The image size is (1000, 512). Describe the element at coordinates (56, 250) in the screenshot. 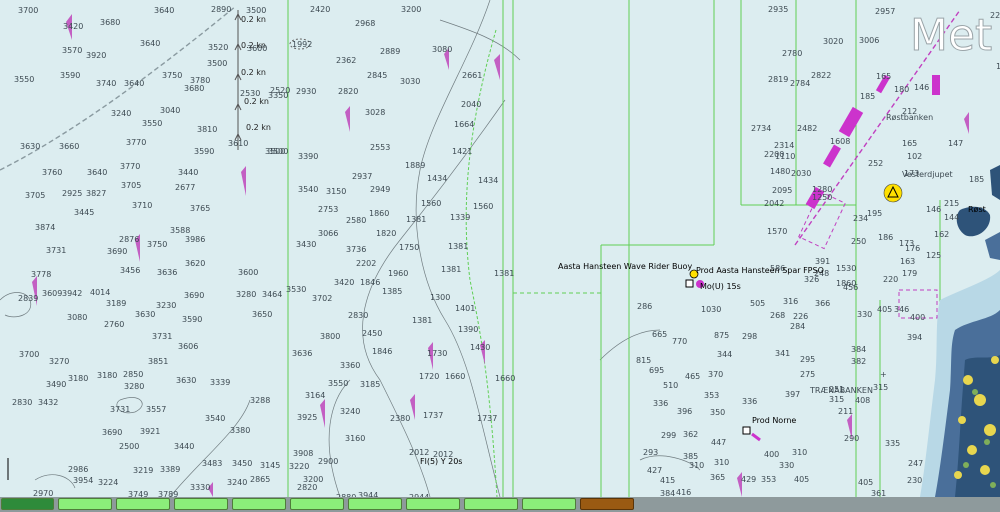

I see `depth-sounding: 3731` at that location.